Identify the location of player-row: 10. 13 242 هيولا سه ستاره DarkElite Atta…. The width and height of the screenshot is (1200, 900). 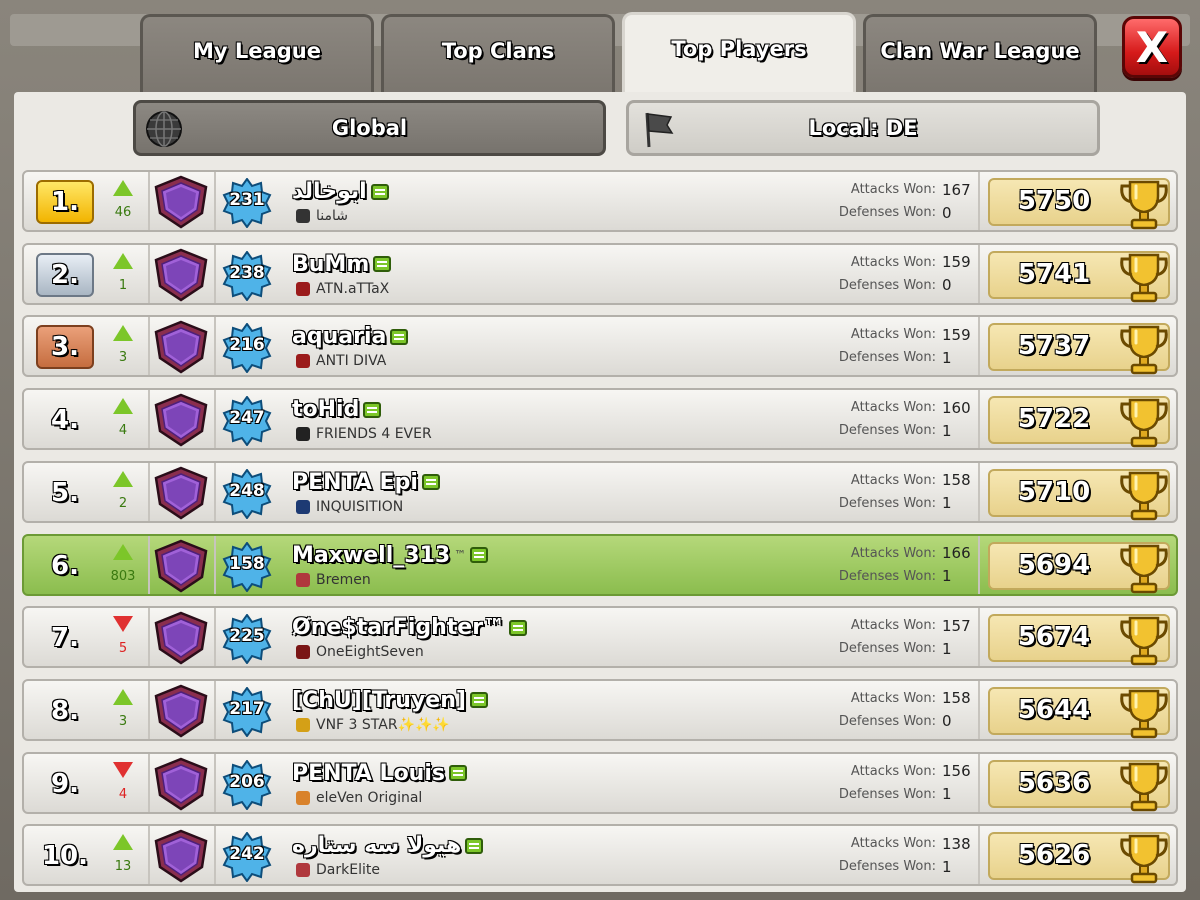
(600, 855).